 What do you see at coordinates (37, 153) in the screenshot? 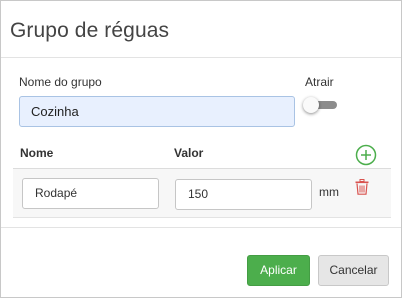
I see `column-header-name: Nome` at bounding box center [37, 153].